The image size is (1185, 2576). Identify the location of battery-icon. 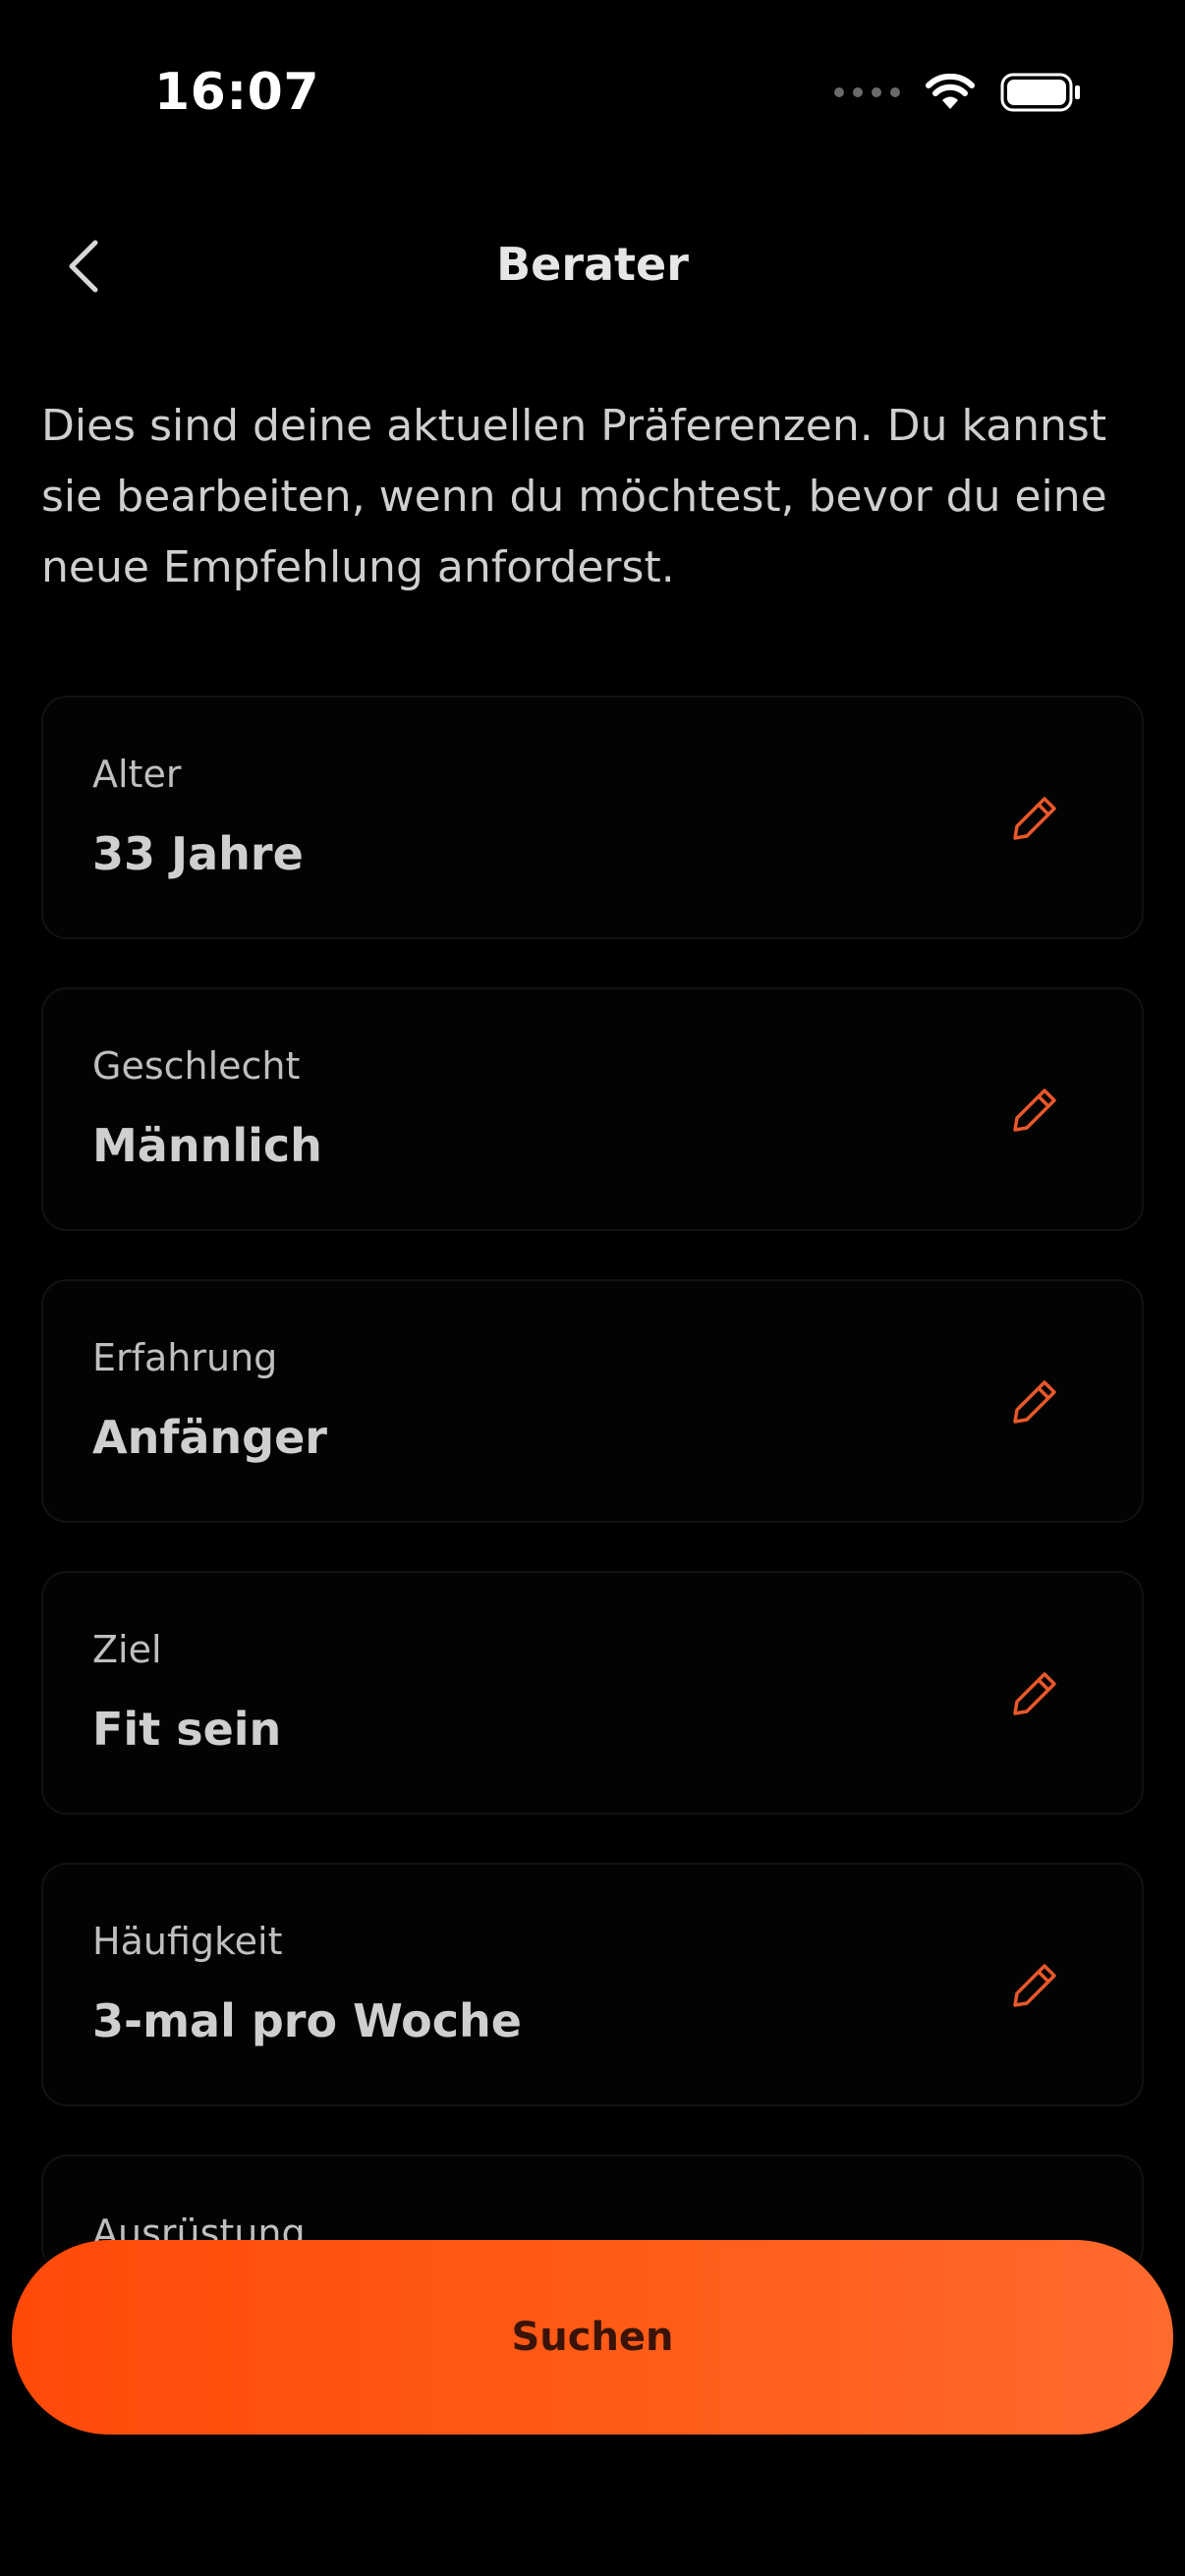
(1040, 92).